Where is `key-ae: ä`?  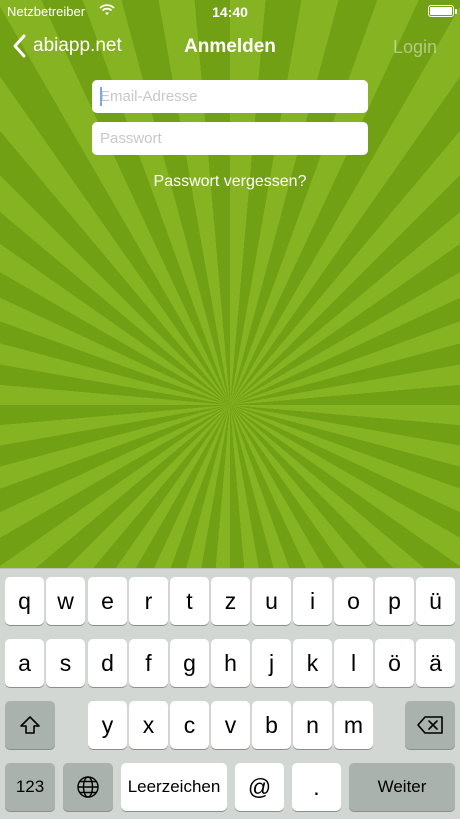 key-ae: ä is located at coordinates (435, 663).